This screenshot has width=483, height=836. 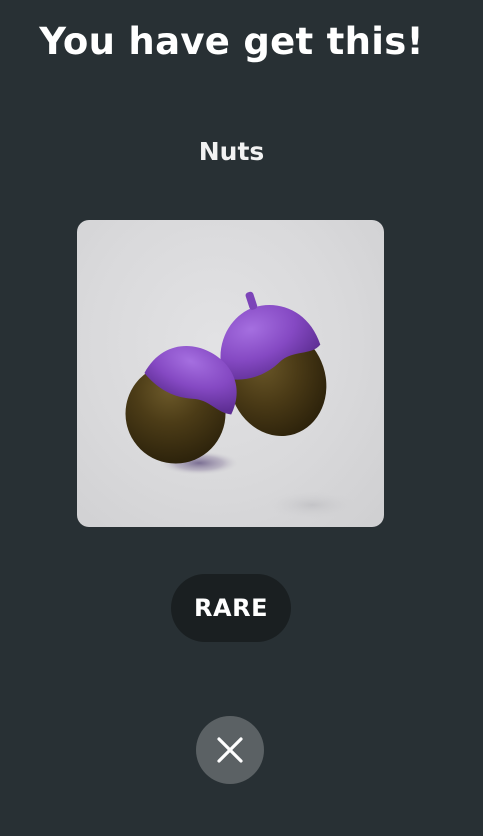 I want to click on page-title: You have get this!, so click(x=231, y=41).